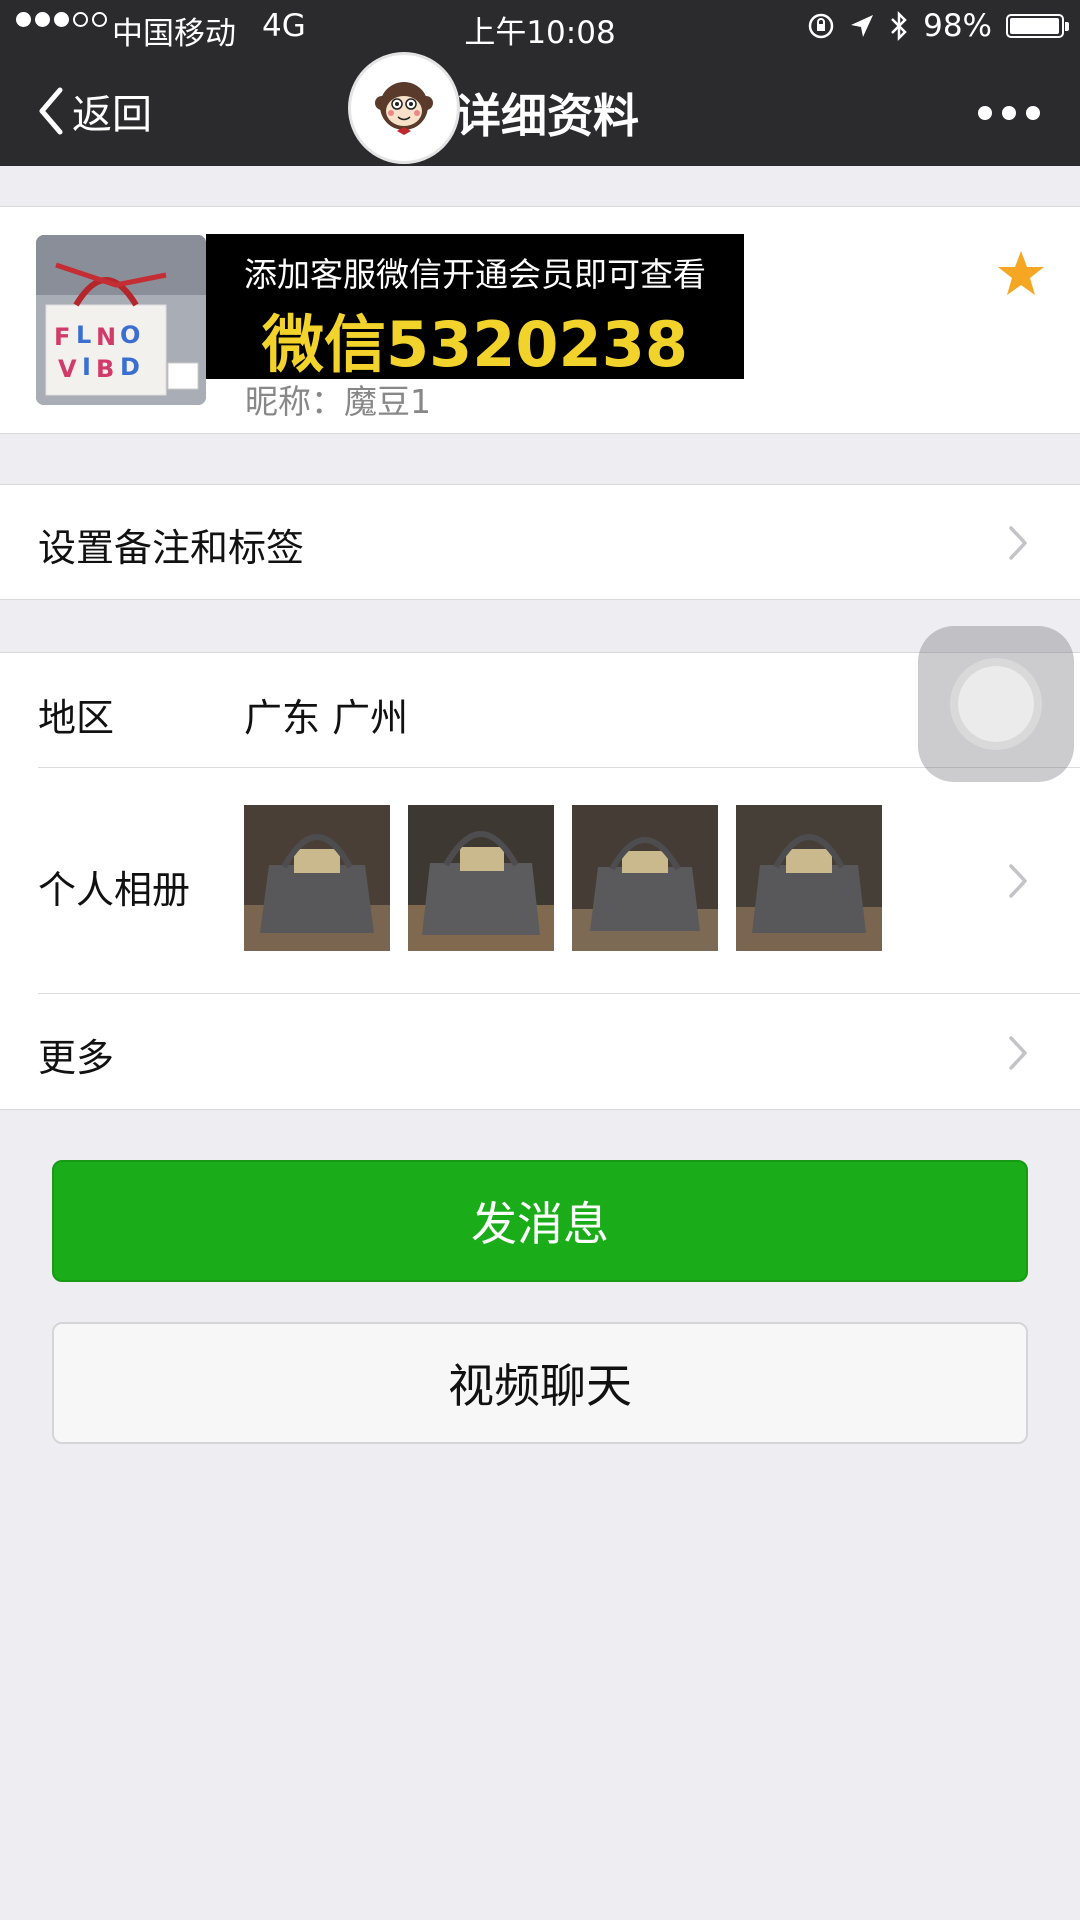  Describe the element at coordinates (1037, 26) in the screenshot. I see `battery-icon` at that location.